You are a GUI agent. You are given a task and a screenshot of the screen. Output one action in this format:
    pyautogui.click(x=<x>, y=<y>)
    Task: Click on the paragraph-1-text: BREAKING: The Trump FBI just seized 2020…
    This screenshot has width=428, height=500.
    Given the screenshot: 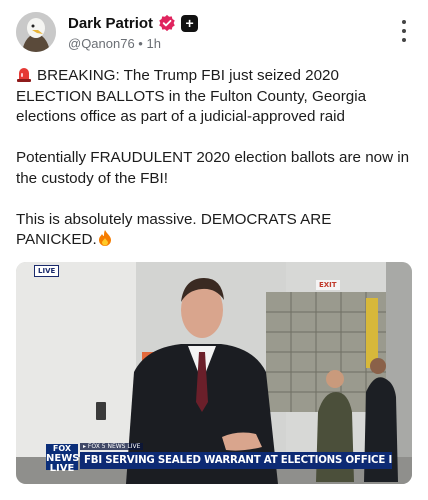 What is the action you would take?
    pyautogui.click(x=191, y=96)
    